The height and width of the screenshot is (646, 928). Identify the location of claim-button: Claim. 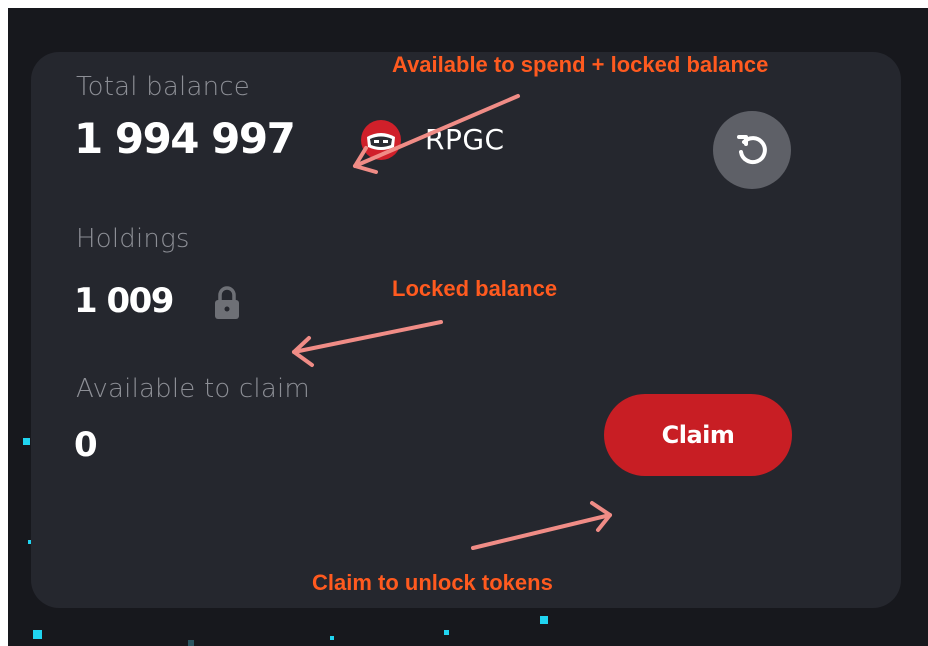
(698, 435).